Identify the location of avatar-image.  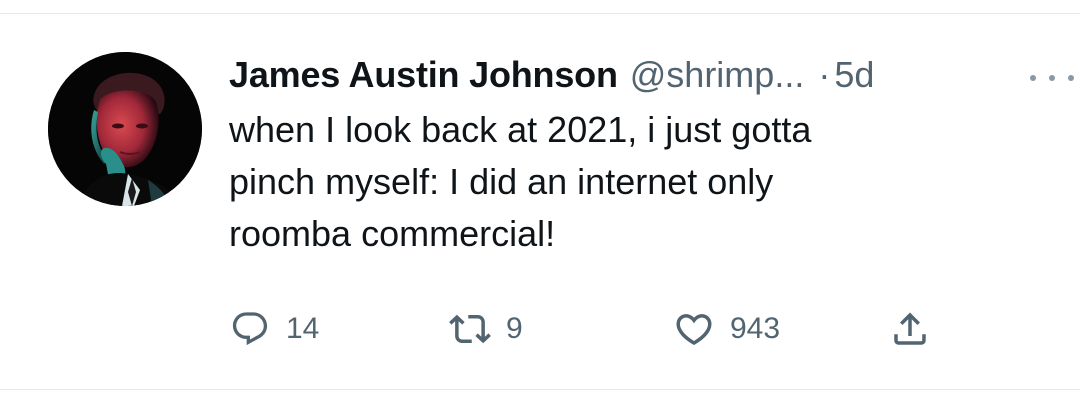
(125, 129).